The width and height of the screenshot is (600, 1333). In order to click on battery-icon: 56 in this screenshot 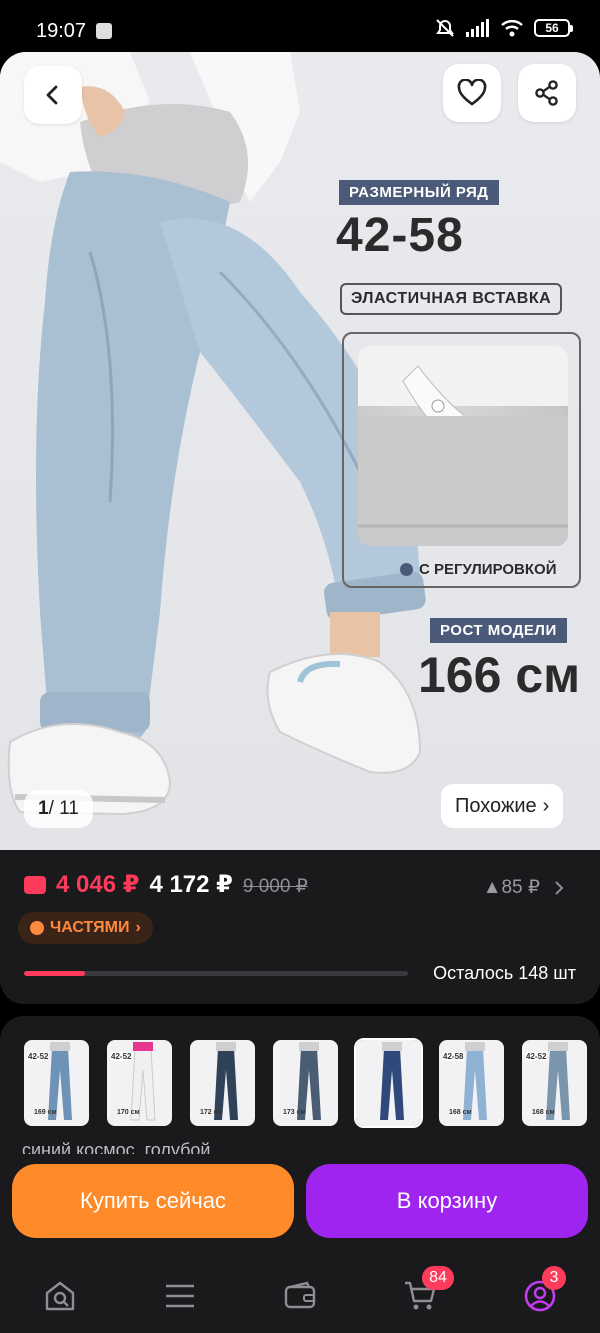, I will do `click(553, 28)`.